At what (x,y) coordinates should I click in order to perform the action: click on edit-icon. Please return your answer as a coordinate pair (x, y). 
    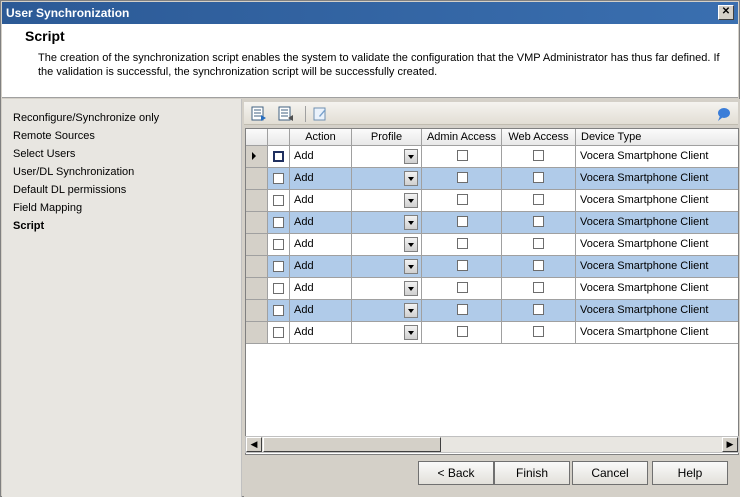
    Looking at the image, I should click on (320, 114).